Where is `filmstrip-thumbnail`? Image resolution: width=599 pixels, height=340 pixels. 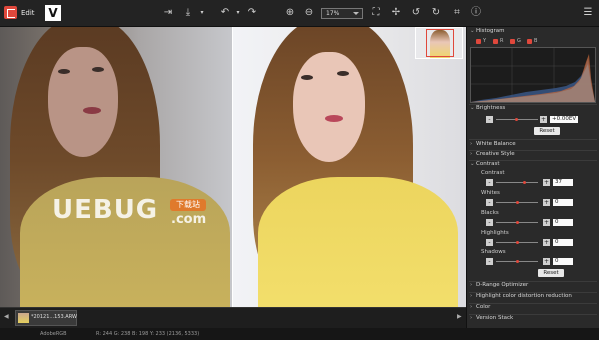 filmstrip-thumbnail is located at coordinates (23, 318).